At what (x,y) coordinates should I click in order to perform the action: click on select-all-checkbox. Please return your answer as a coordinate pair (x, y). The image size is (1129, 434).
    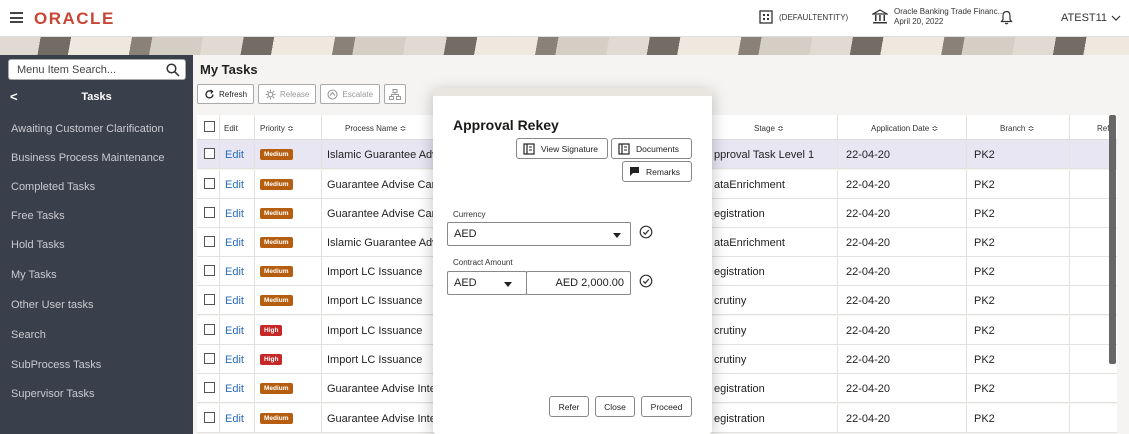
    Looking at the image, I should click on (209, 126).